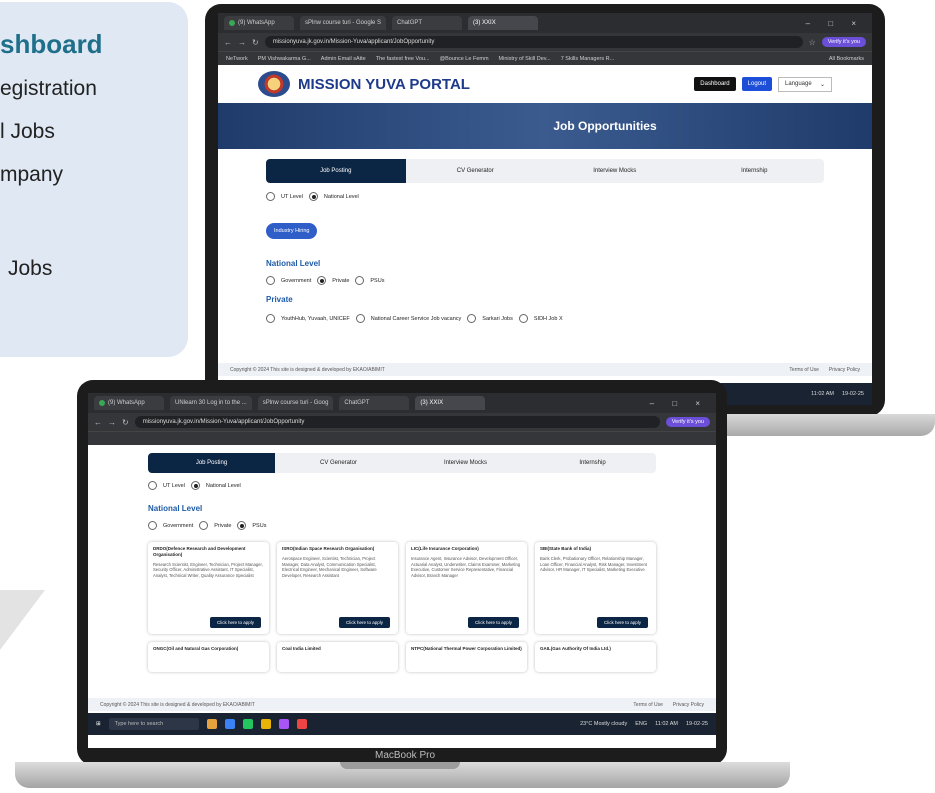 The image size is (935, 793). Describe the element at coordinates (812, 42) in the screenshot. I see `star-icon: ☆` at that location.